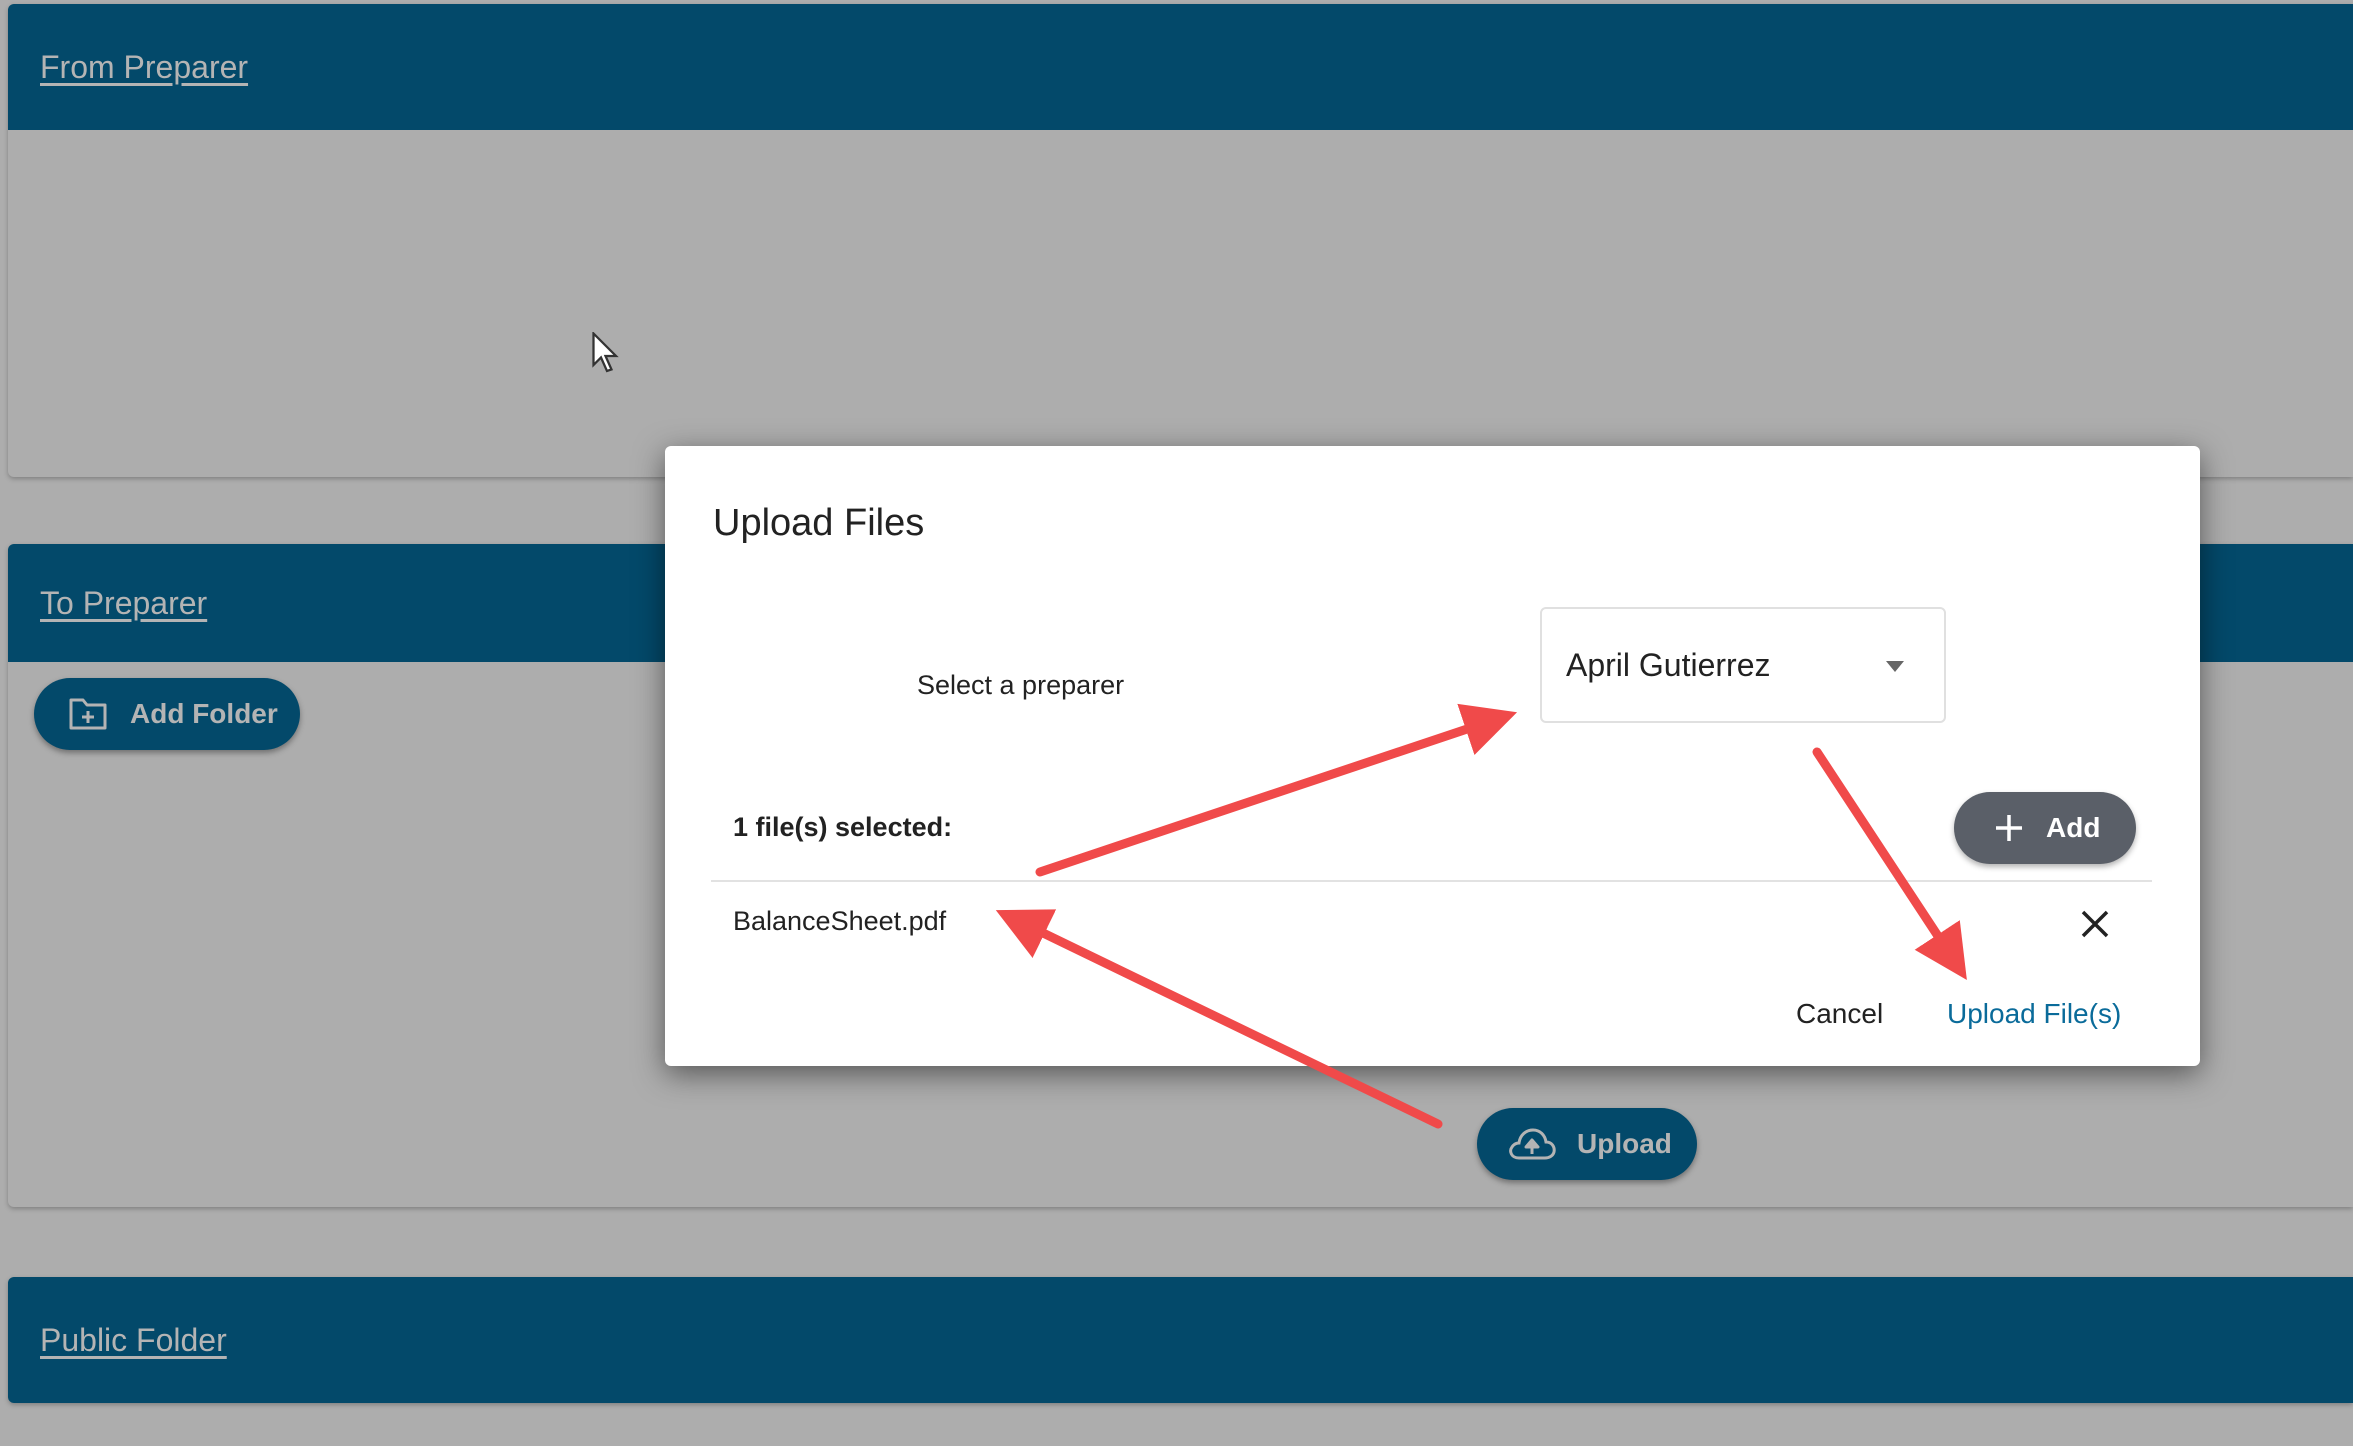 The height and width of the screenshot is (1446, 2353). What do you see at coordinates (1895, 666) in the screenshot?
I see `dropdown-arrow-icon` at bounding box center [1895, 666].